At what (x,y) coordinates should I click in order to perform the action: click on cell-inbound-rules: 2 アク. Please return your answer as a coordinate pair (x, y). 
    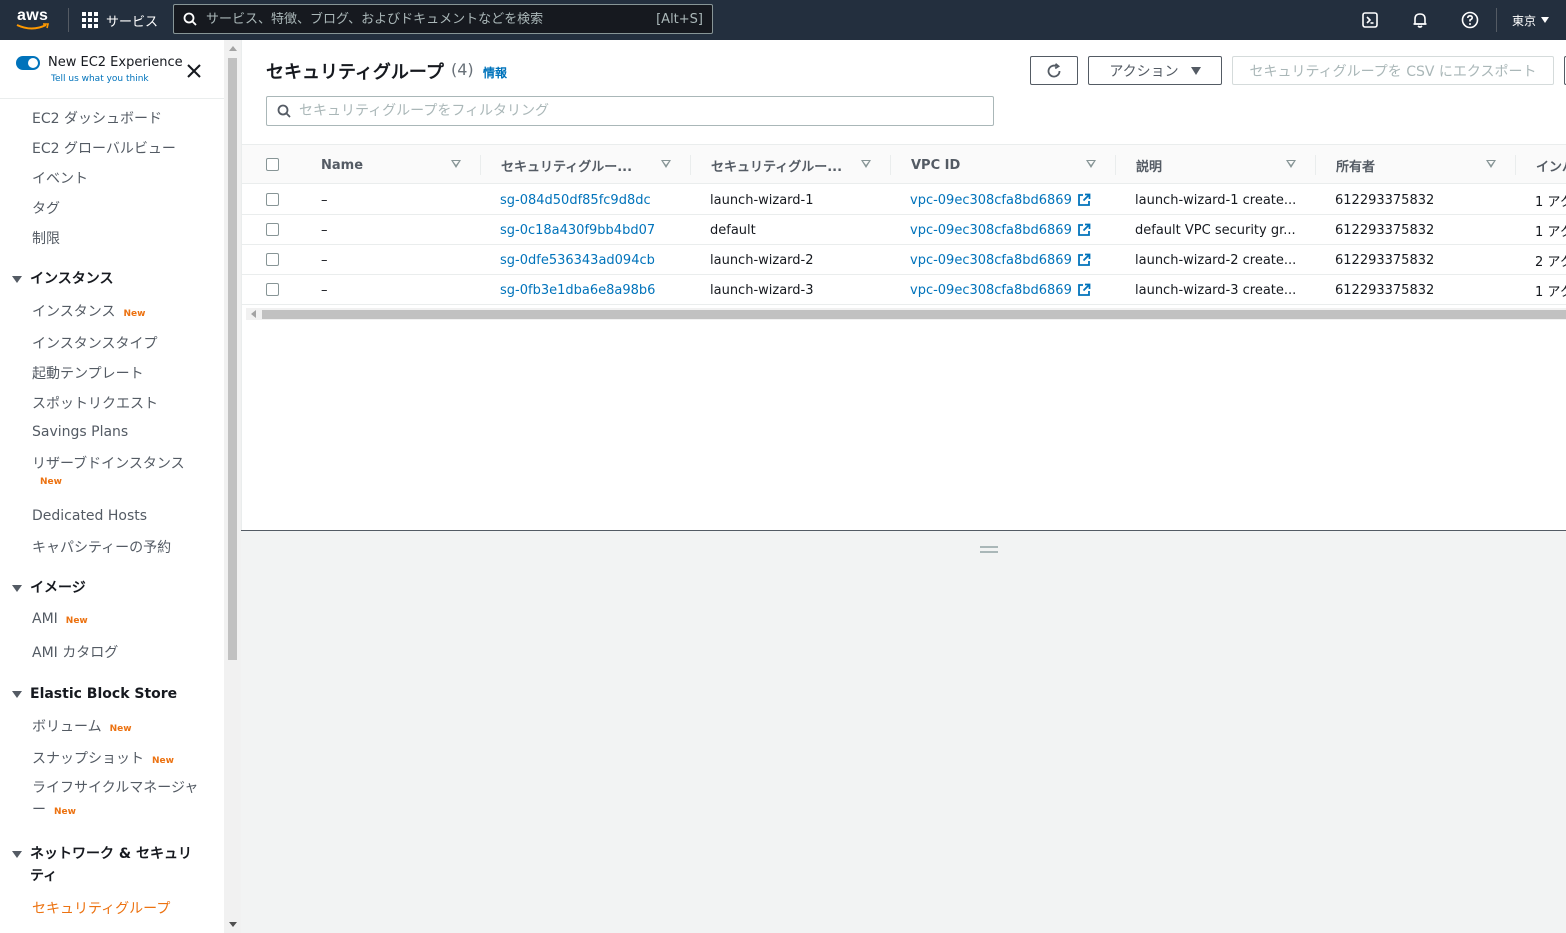
    Looking at the image, I should click on (1550, 262).